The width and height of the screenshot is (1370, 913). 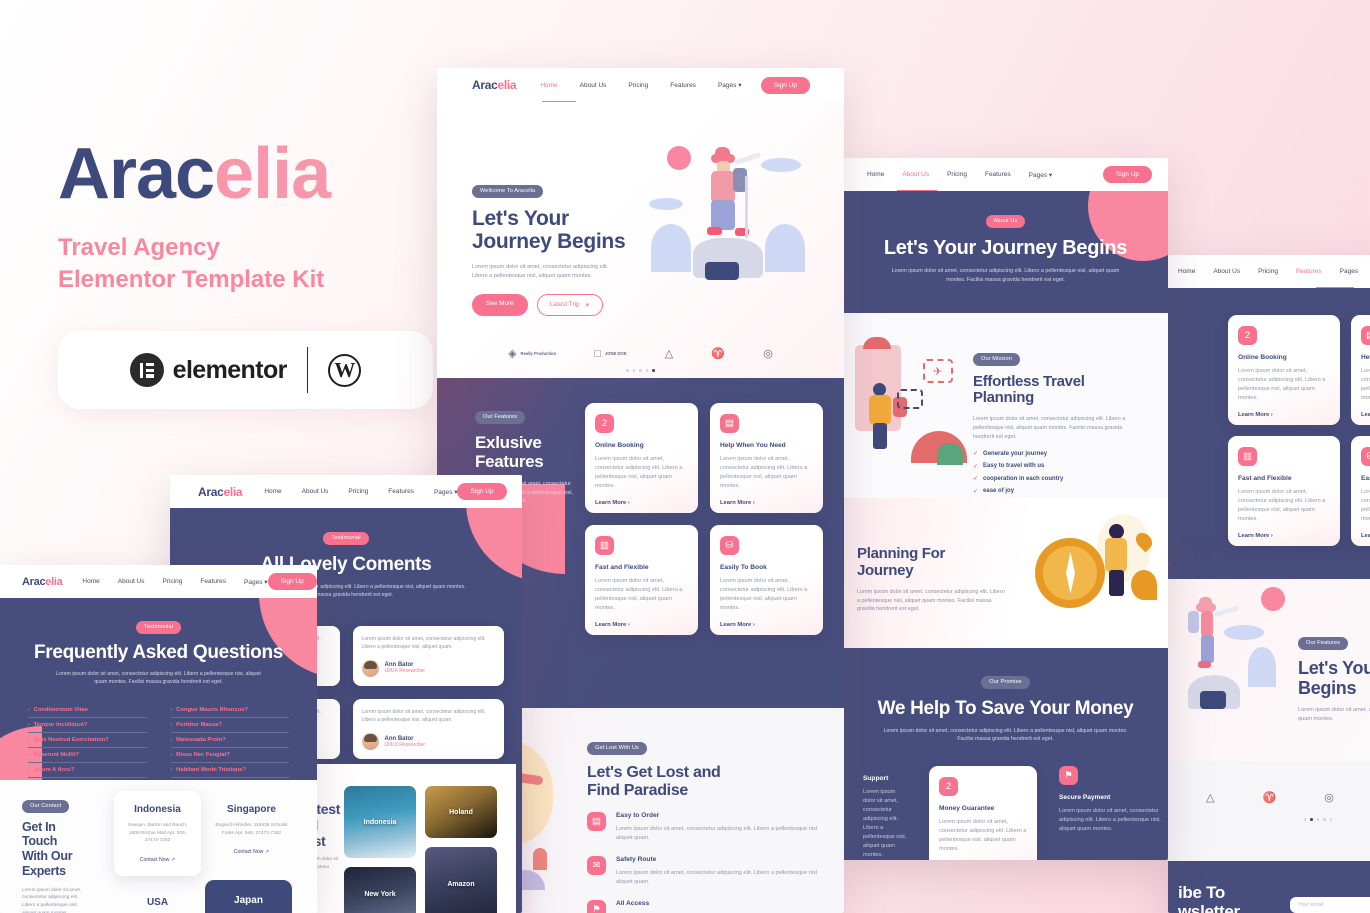 I want to click on nav-item-pages: Pages, so click(x=1349, y=271).